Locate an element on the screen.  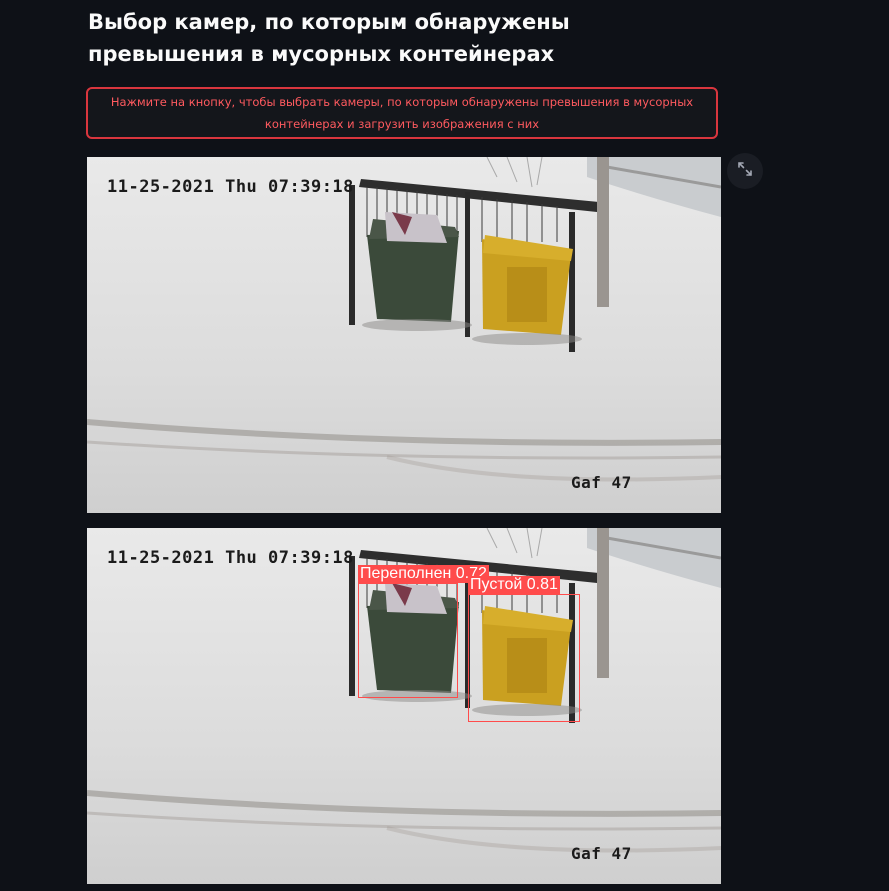
expand-icon is located at coordinates (745, 171).